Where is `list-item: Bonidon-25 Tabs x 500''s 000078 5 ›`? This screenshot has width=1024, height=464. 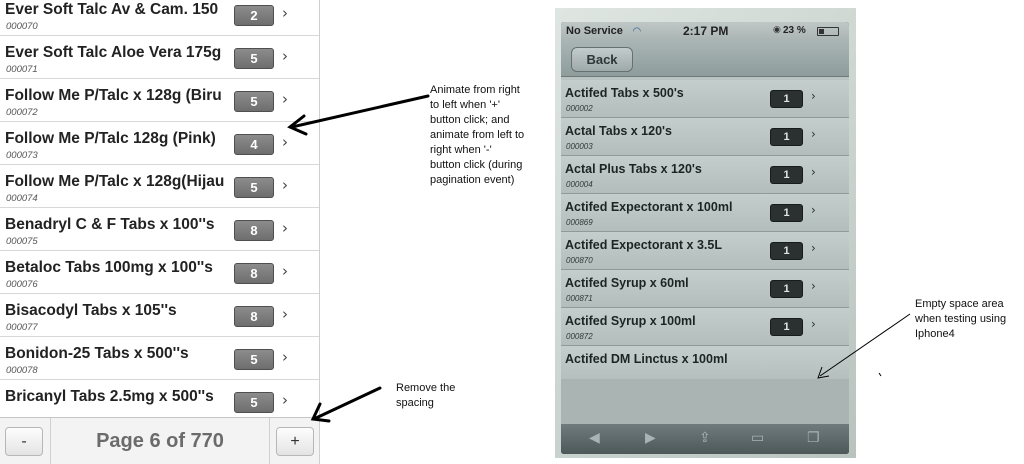
list-item: Bonidon-25 Tabs x 500''s 000078 5 › is located at coordinates (159, 358).